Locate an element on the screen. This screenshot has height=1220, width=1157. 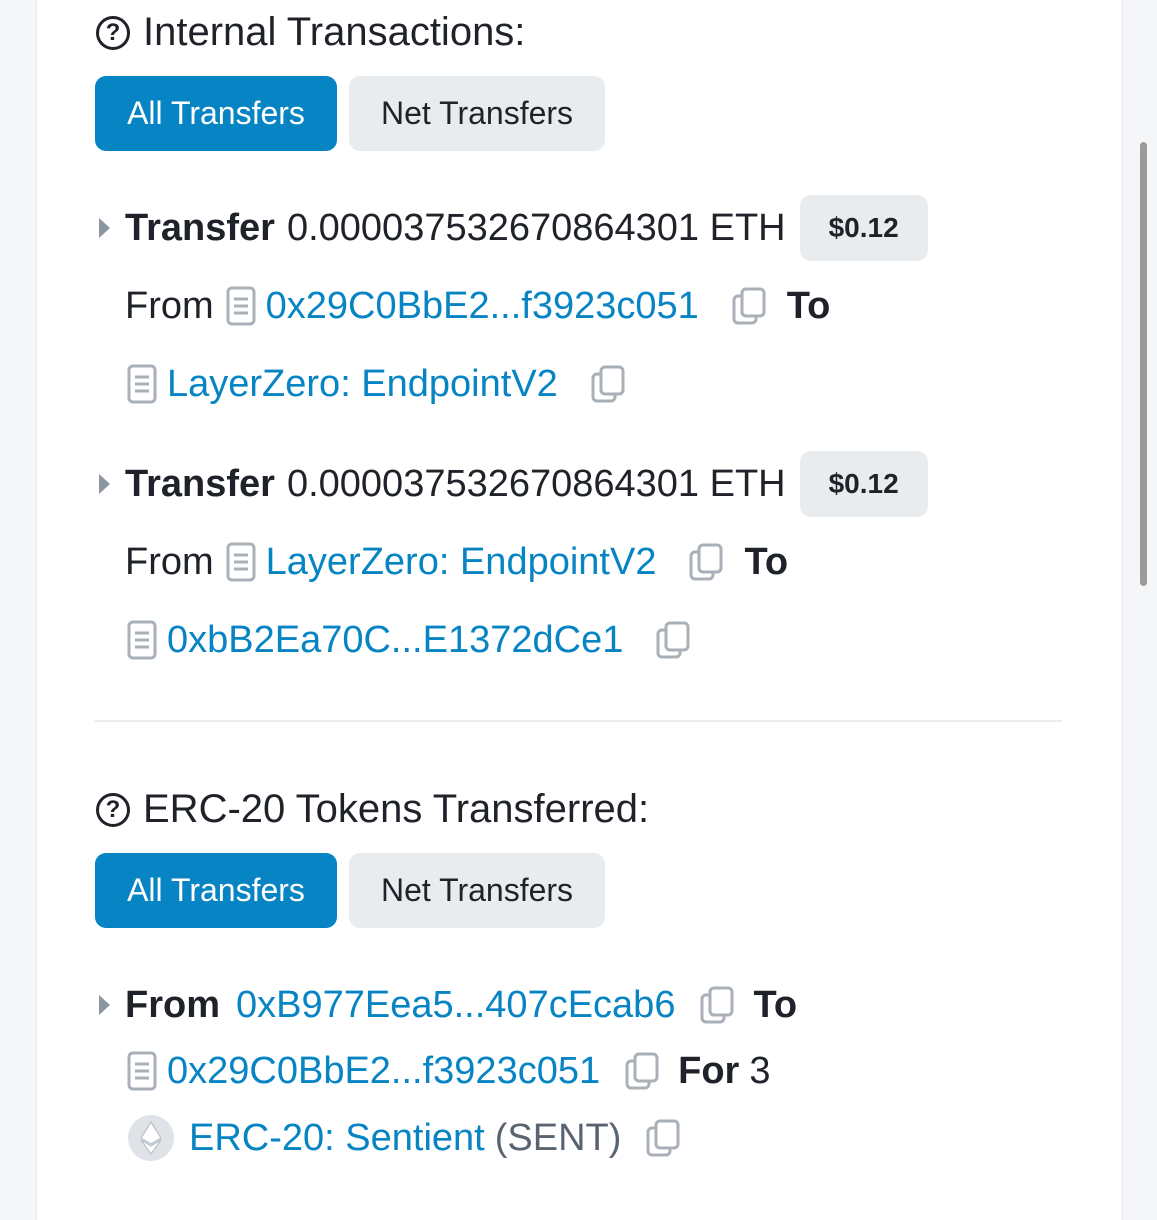
internal-transfer-from-line: From 0x29C0BbE2...f3923c051 To is located at coordinates (477, 306).